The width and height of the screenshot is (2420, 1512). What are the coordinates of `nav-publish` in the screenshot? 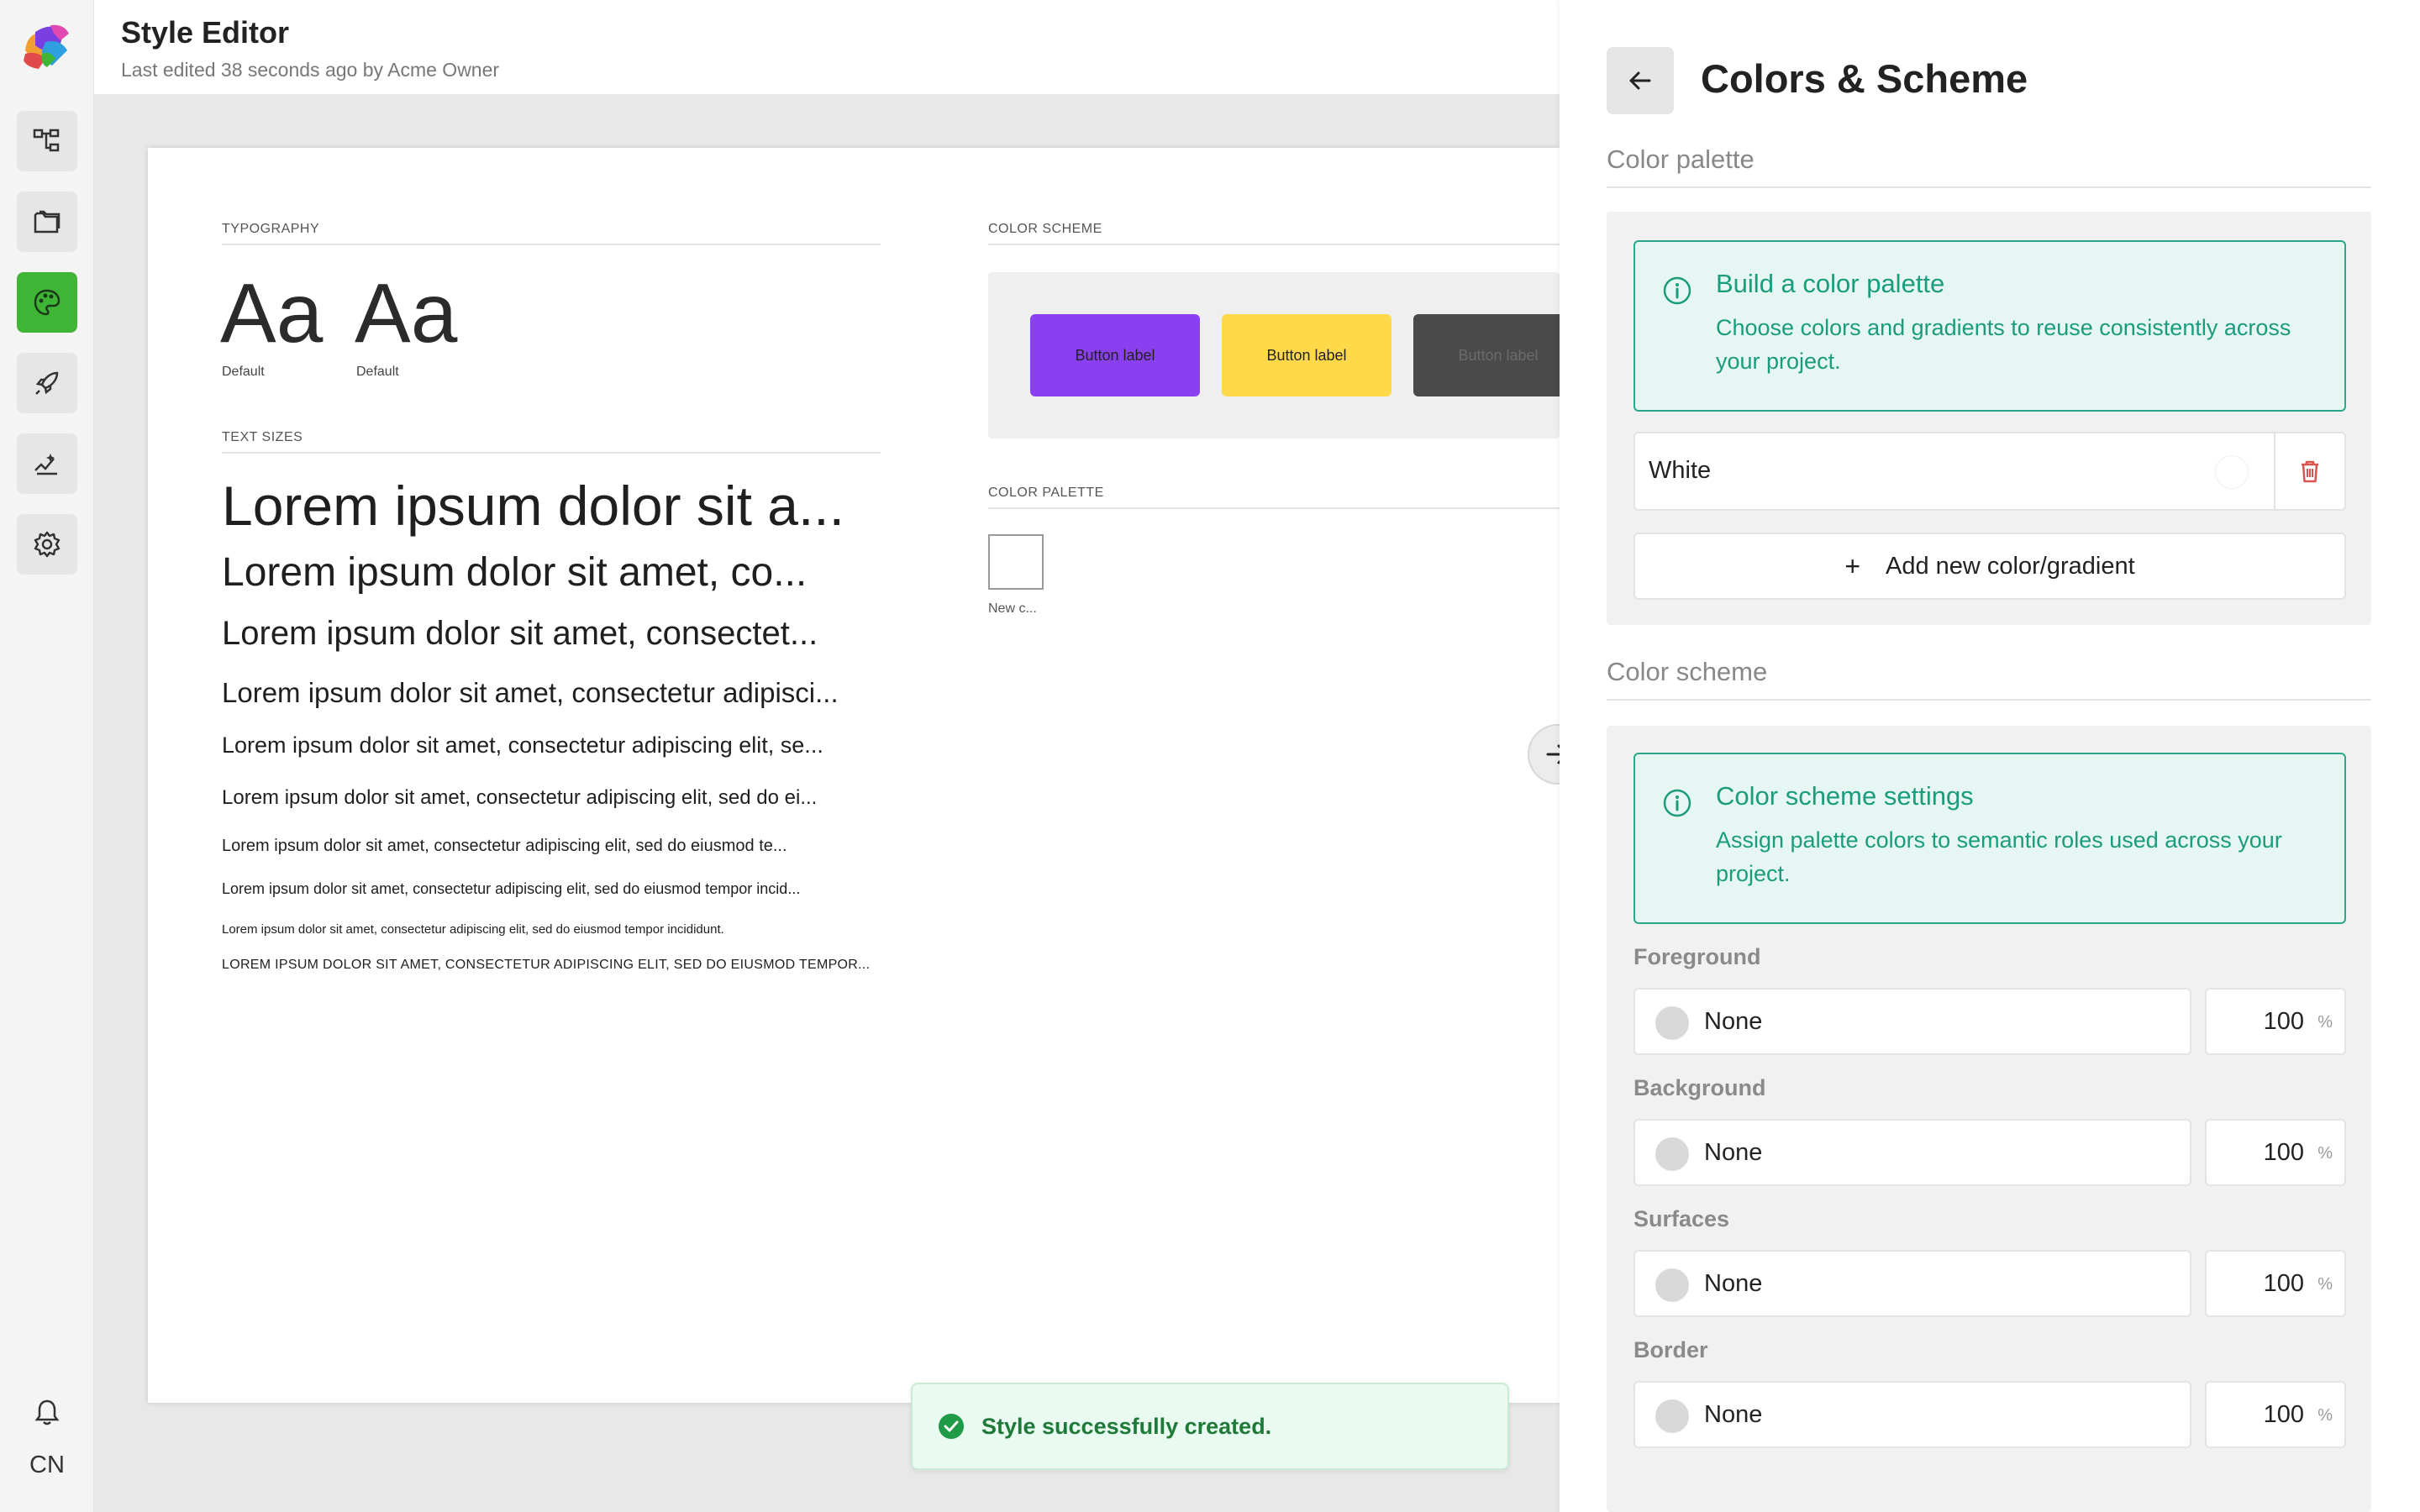 It's located at (47, 383).